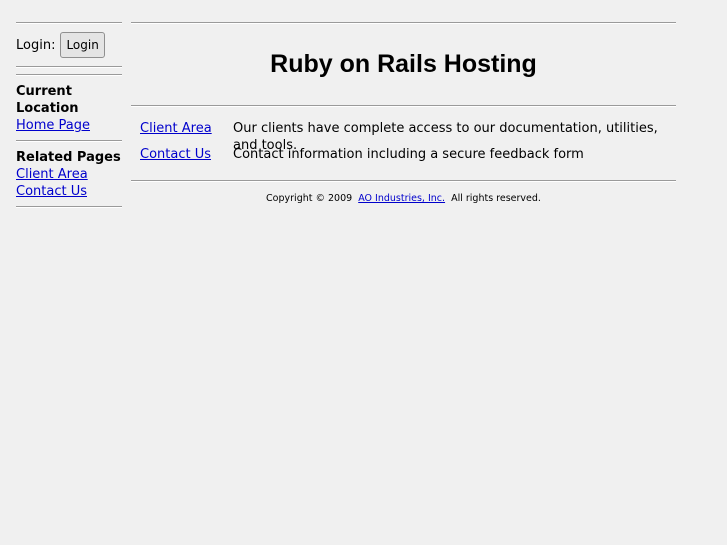 This screenshot has height=545, width=727. I want to click on sidebar-link-client-area: Client Area, so click(69, 174).